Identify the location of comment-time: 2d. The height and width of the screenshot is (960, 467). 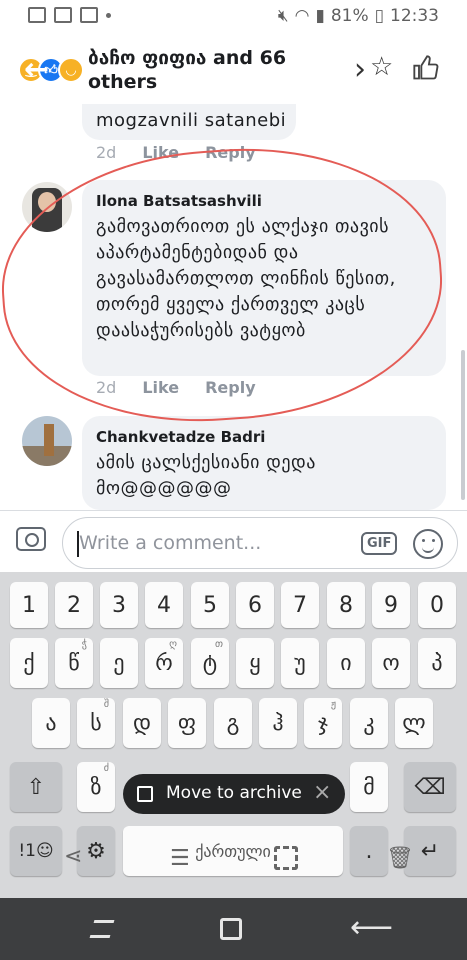
(106, 152).